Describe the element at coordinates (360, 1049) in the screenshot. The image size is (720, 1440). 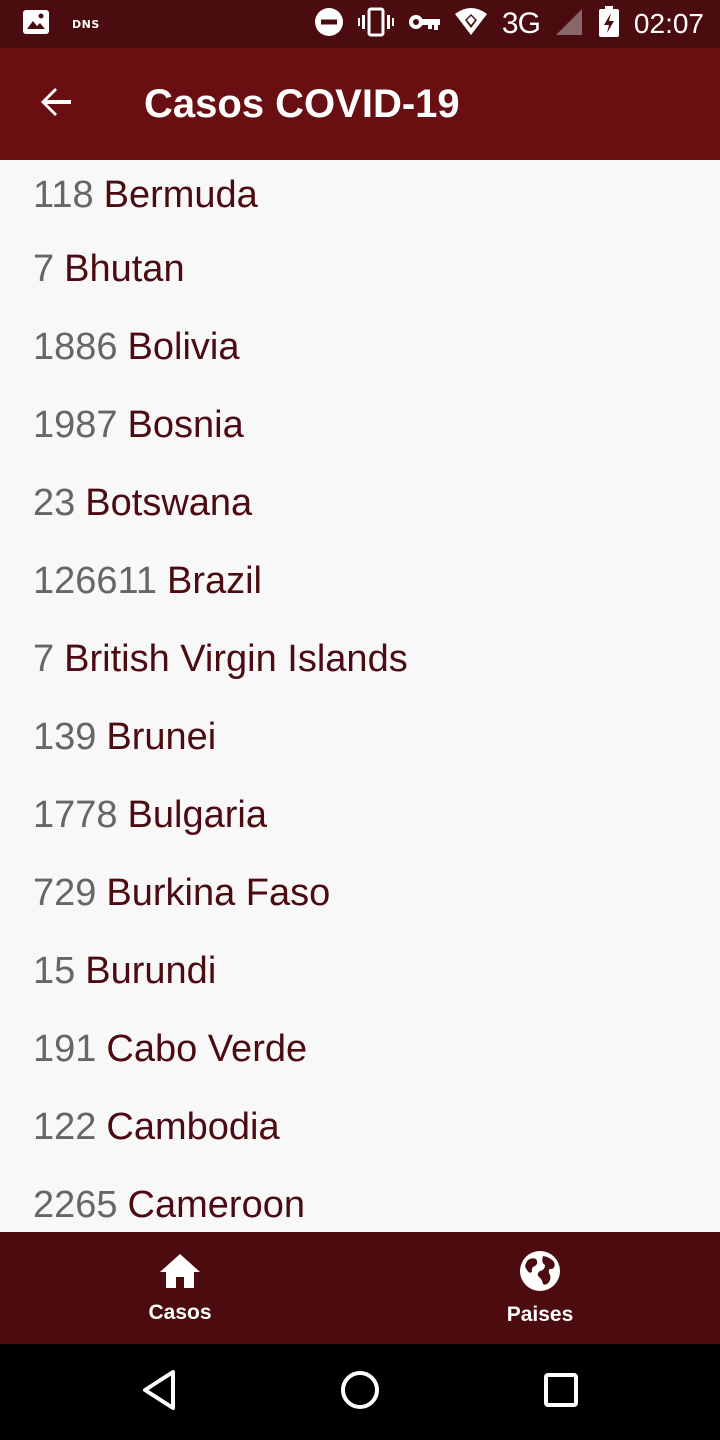
I see `list-item: 191 Cabo Verde` at that location.